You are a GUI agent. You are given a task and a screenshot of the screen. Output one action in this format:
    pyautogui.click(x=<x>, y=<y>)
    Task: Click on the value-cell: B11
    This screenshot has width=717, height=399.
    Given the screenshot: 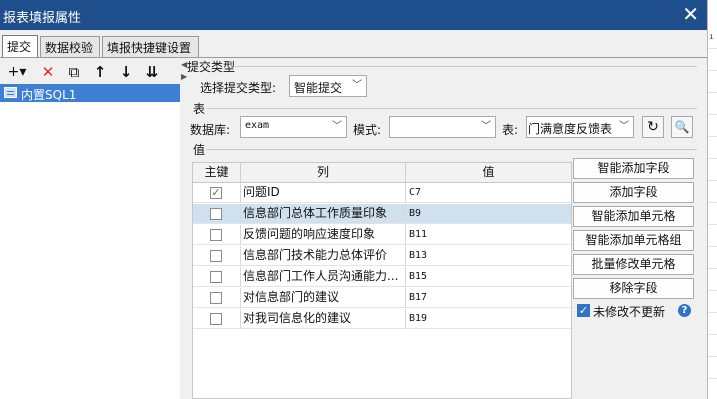 What is the action you would take?
    pyautogui.click(x=488, y=235)
    